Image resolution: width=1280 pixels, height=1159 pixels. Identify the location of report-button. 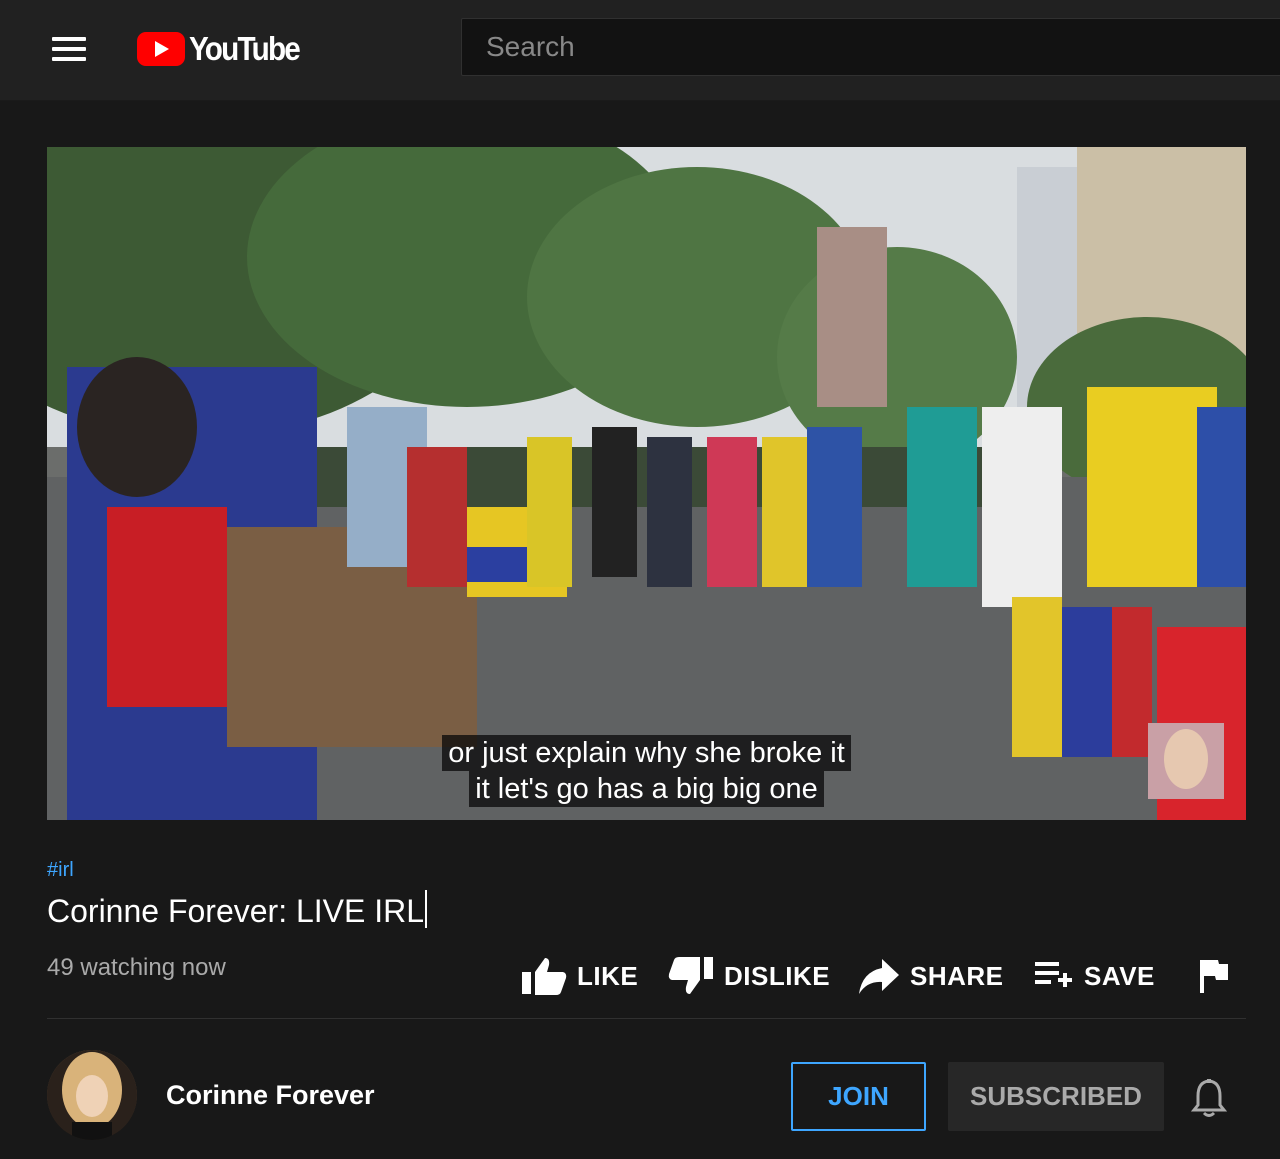
(1214, 976).